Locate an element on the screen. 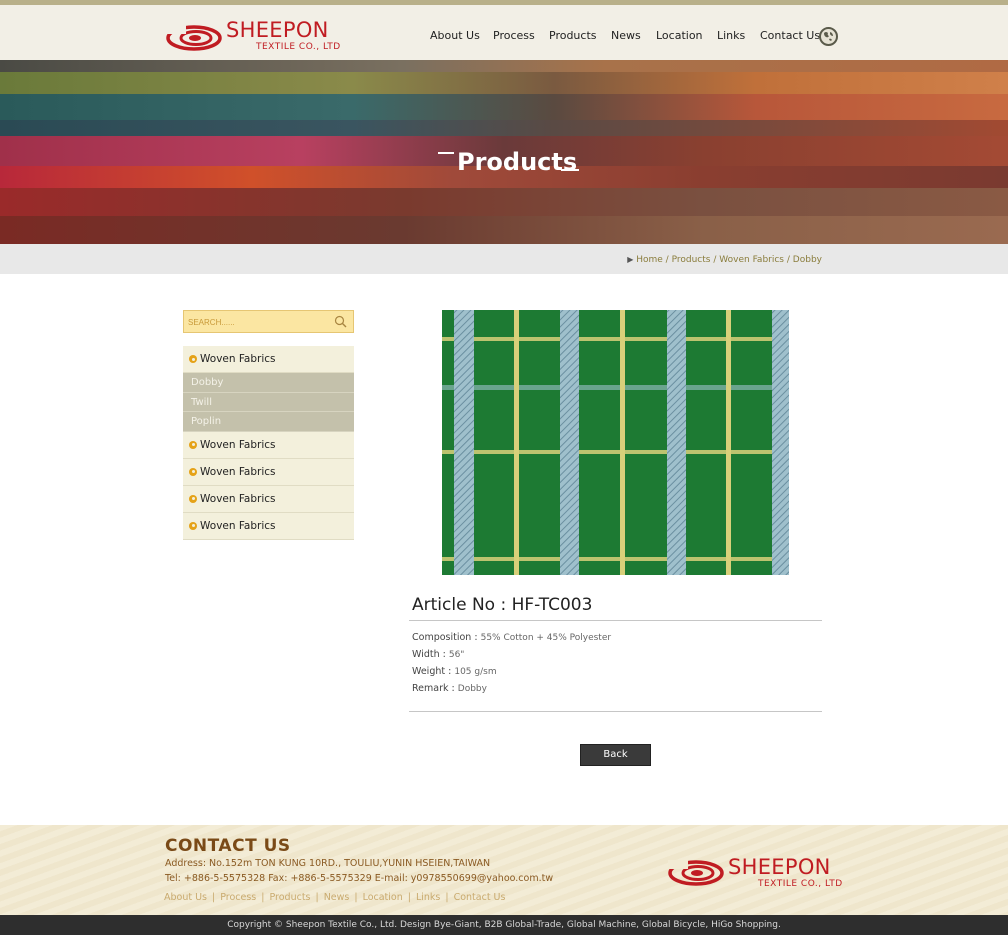 Image resolution: width=1008 pixels, height=935 pixels. breadcrumb-woven-fabrics: Woven Fabrics is located at coordinates (751, 260).